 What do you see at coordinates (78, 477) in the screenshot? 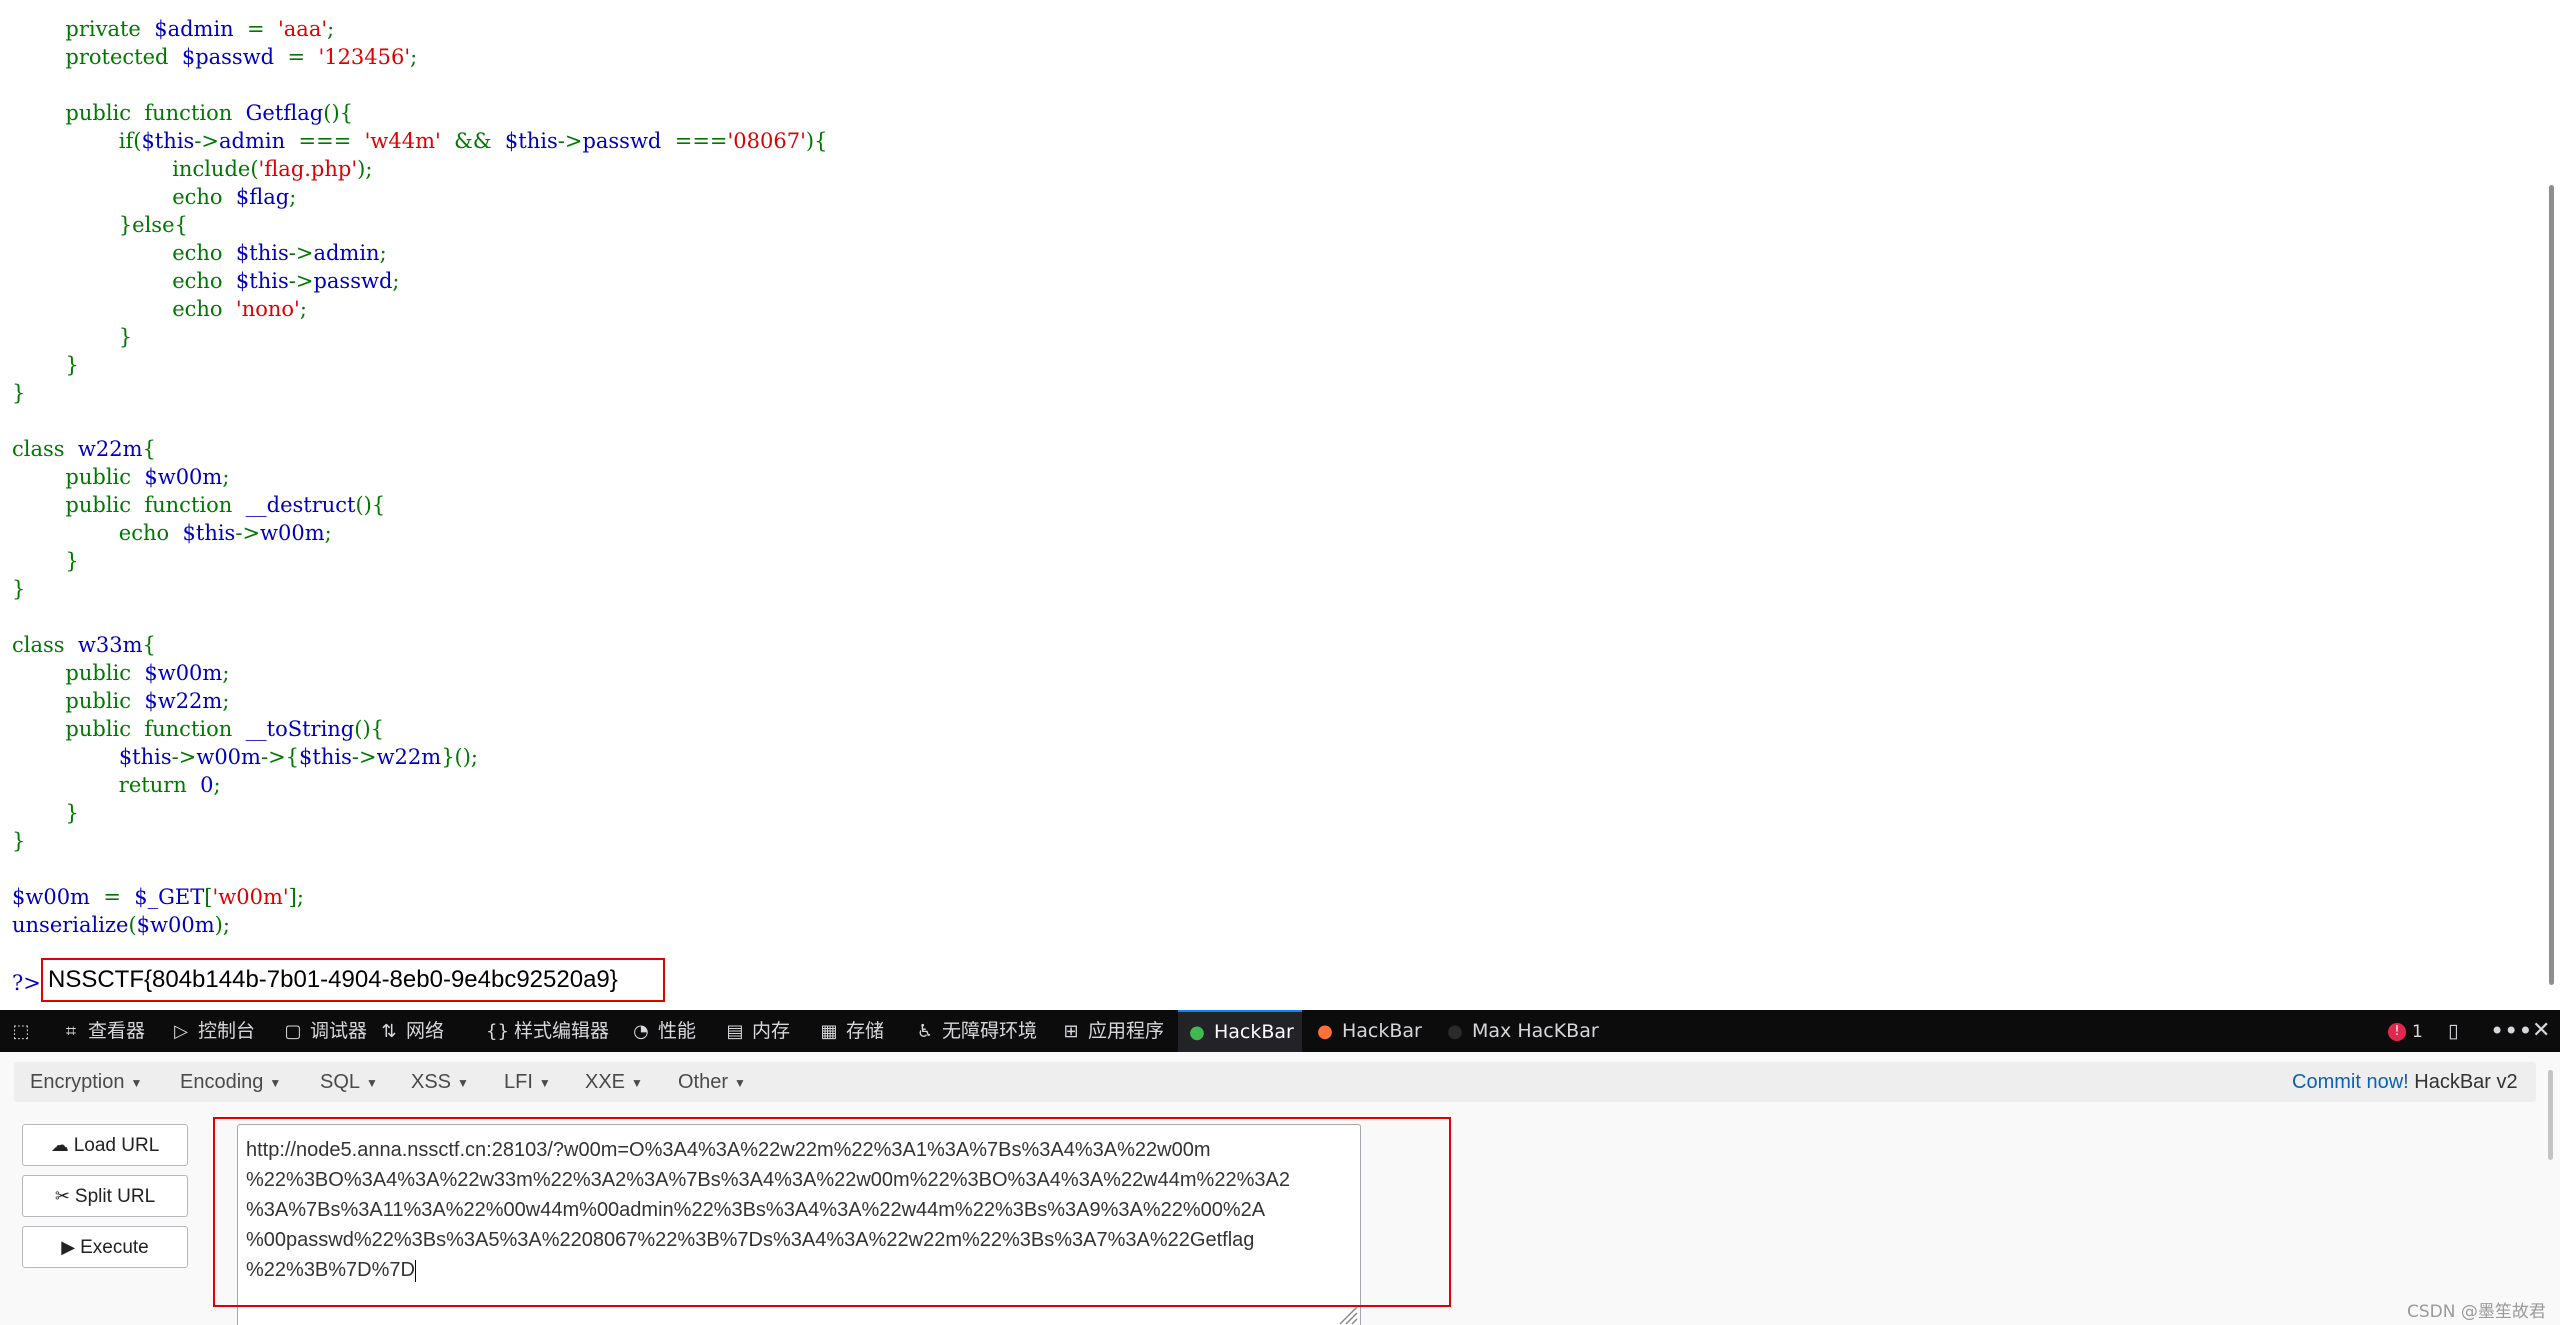
I see `code-token: public` at bounding box center [78, 477].